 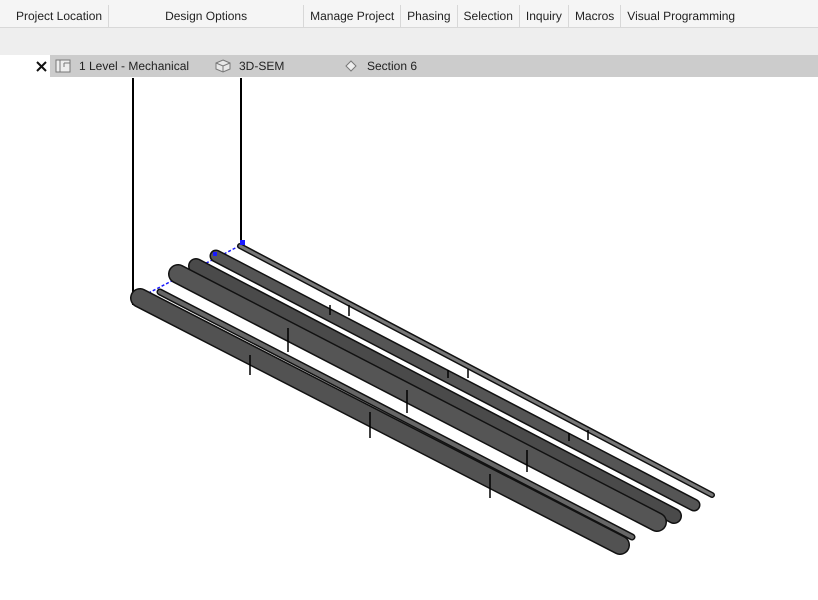 I want to click on ribbon-panel-label: Design Options, so click(x=206, y=16).